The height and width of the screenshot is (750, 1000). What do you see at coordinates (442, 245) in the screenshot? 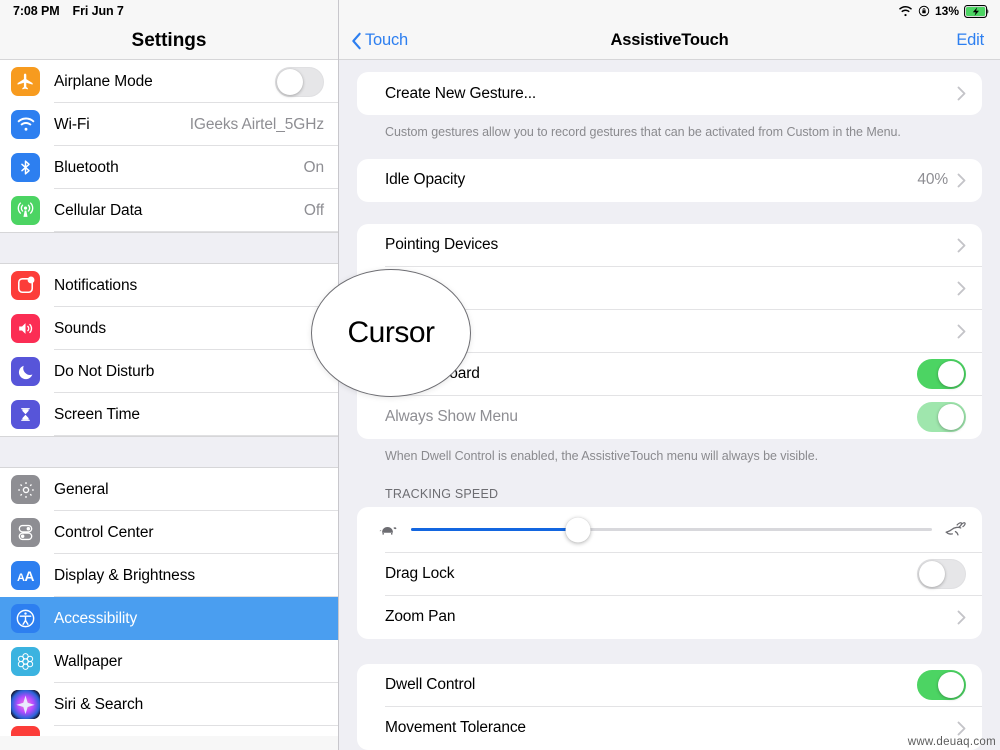
I see `row-label: Pointing Devices` at bounding box center [442, 245].